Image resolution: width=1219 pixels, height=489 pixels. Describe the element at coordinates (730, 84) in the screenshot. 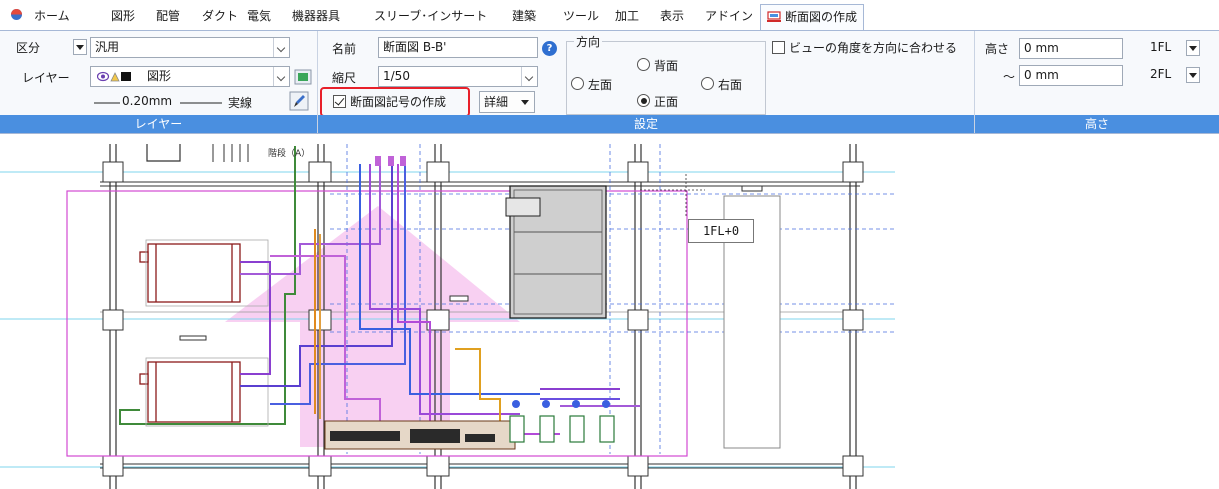

I see `direction-right-label: 右面` at that location.